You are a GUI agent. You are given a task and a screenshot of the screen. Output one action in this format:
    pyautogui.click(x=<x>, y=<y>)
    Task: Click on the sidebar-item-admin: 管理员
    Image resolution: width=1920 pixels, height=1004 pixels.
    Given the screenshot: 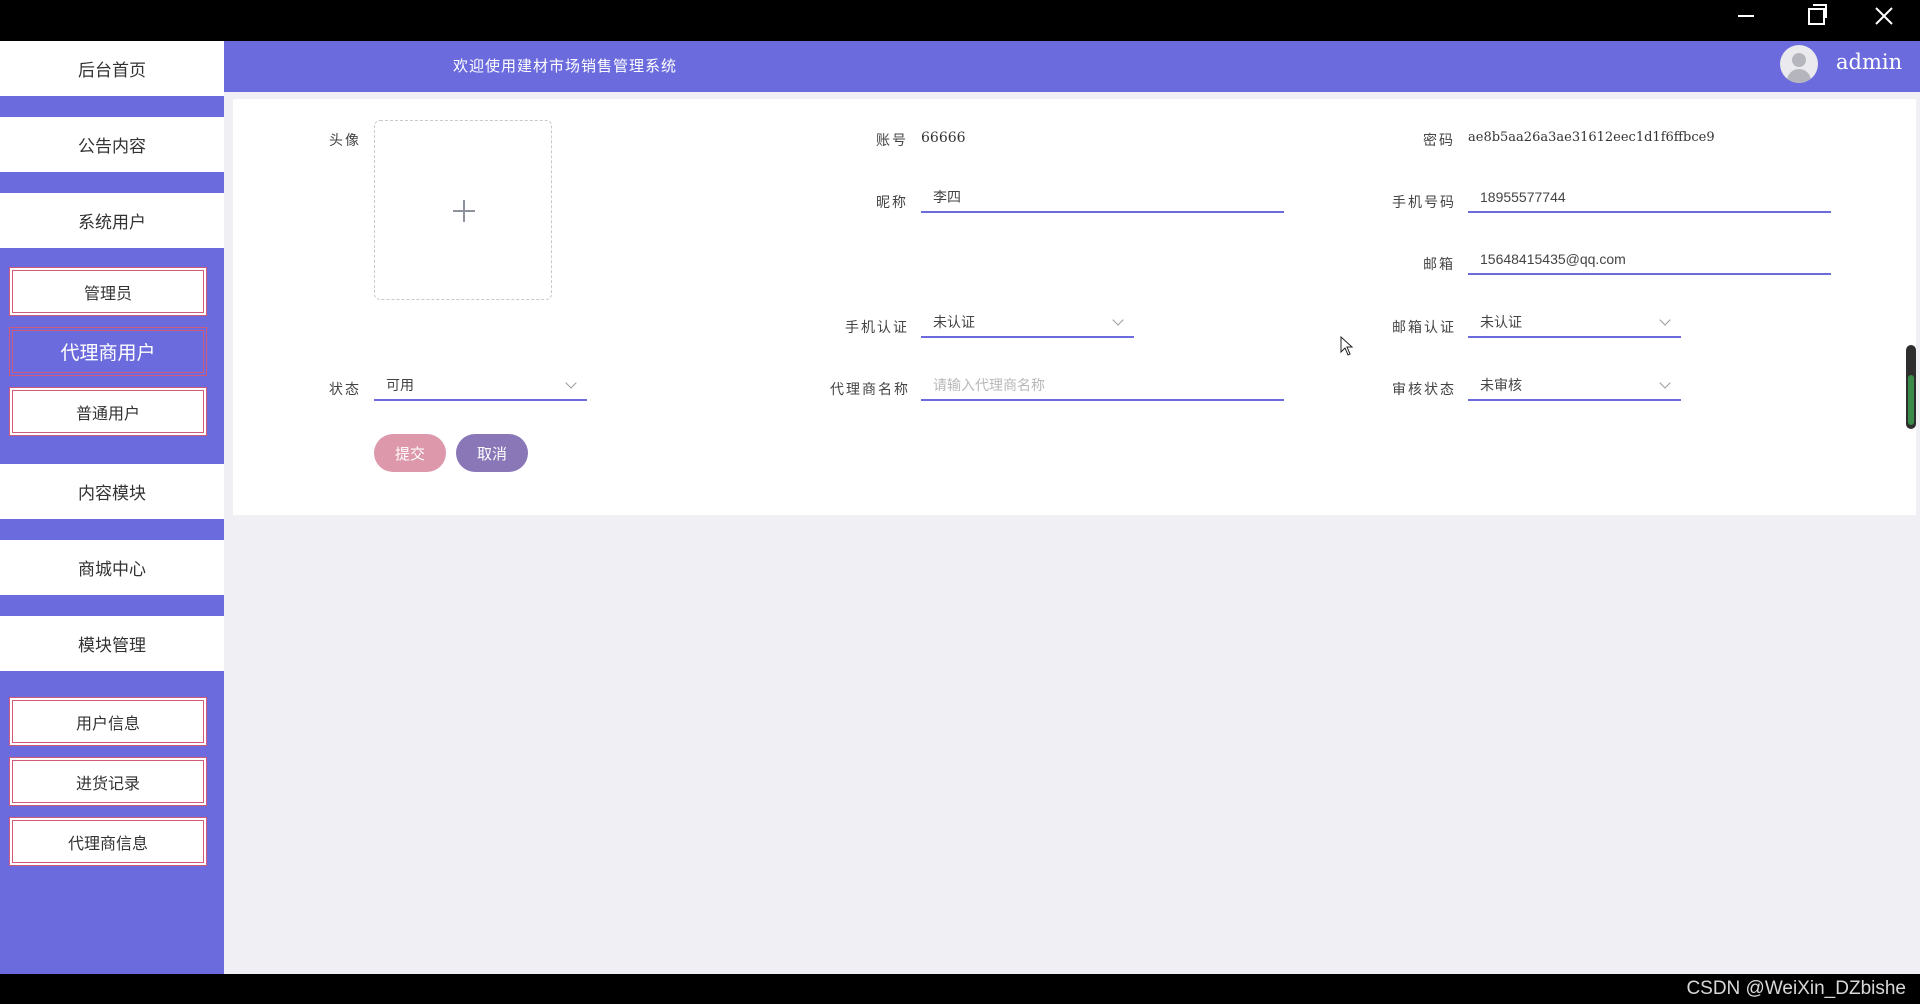 What is the action you would take?
    pyautogui.click(x=108, y=291)
    